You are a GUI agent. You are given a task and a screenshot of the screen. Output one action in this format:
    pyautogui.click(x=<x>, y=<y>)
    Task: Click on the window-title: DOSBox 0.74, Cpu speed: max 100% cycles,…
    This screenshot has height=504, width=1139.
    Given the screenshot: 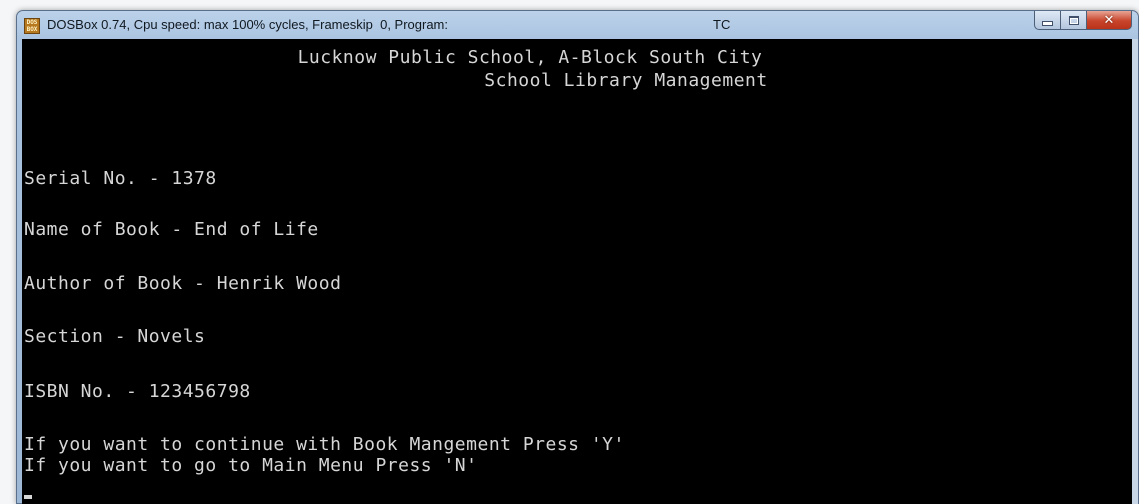 What is the action you would take?
    pyautogui.click(x=248, y=24)
    